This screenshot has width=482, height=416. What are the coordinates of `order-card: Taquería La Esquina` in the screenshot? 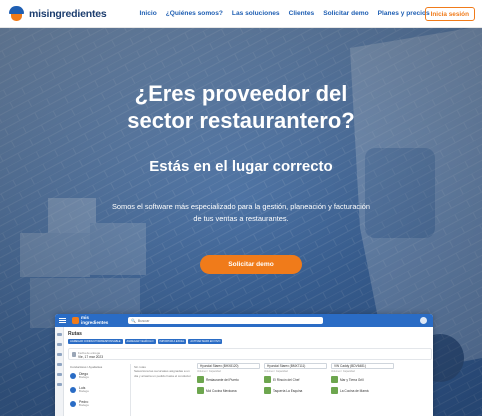 It's located at (295, 390).